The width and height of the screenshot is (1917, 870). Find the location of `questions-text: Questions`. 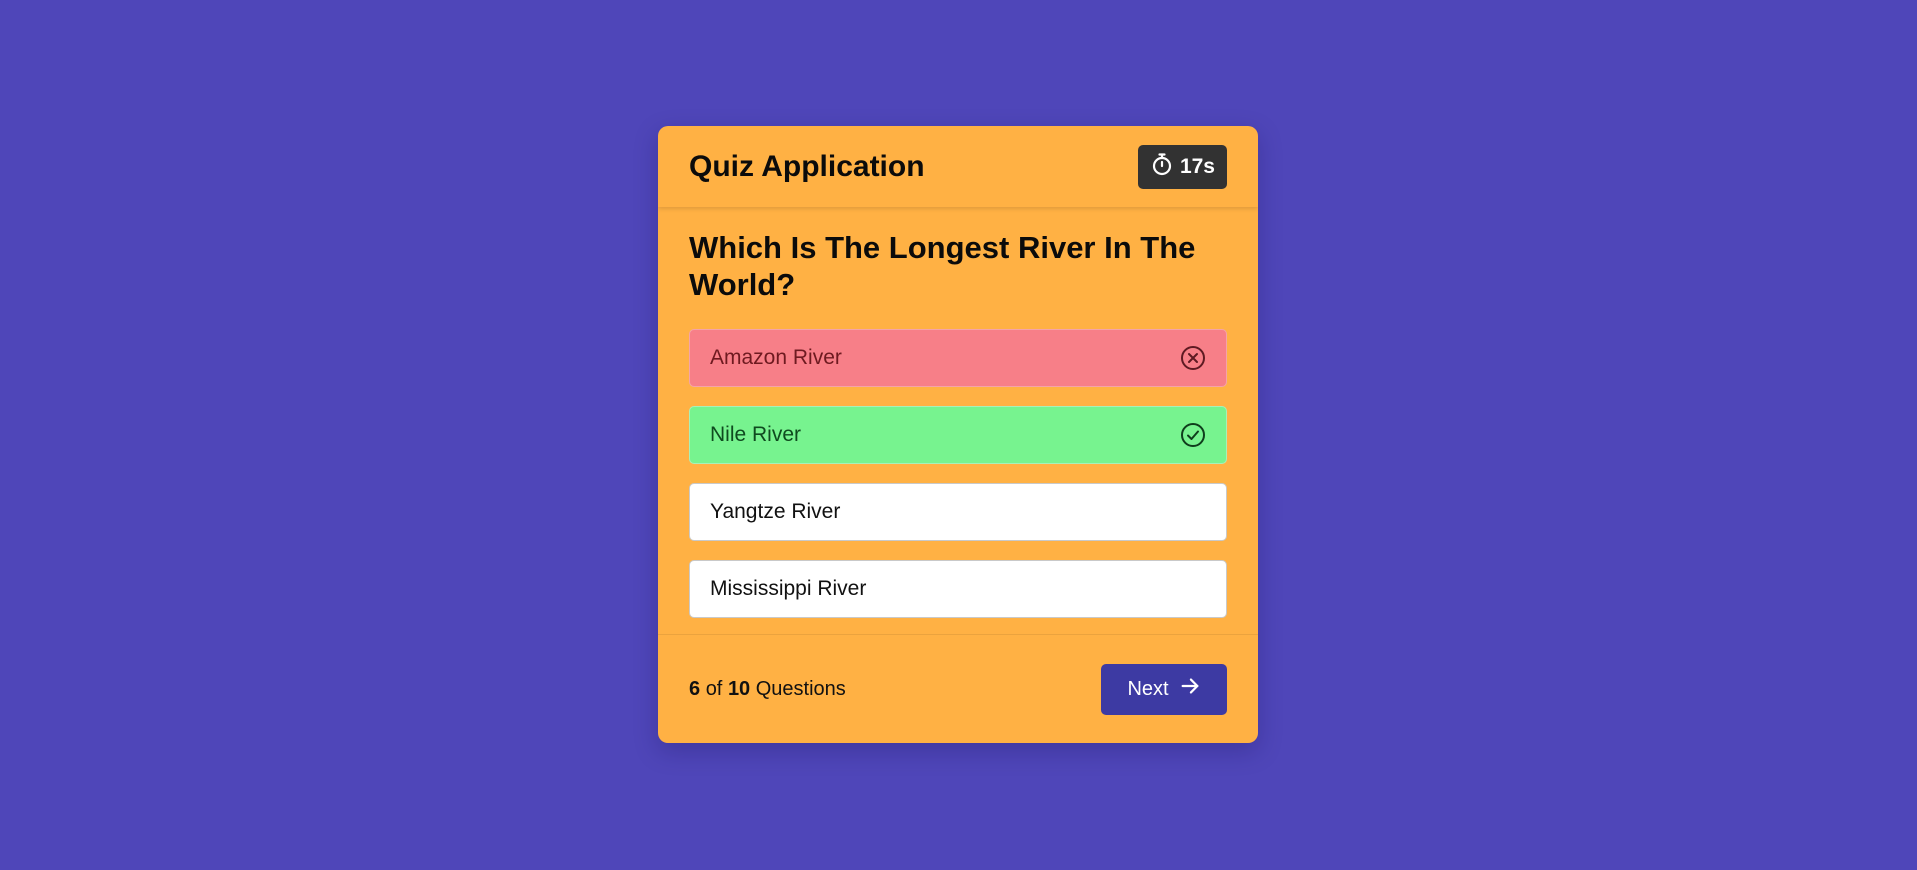

questions-text: Questions is located at coordinates (800, 688).